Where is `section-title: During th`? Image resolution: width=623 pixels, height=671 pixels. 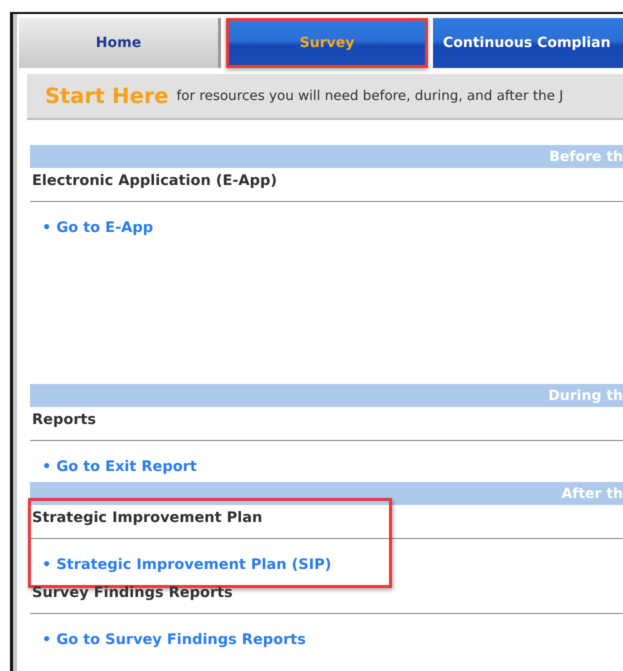 section-title: During th is located at coordinates (585, 396).